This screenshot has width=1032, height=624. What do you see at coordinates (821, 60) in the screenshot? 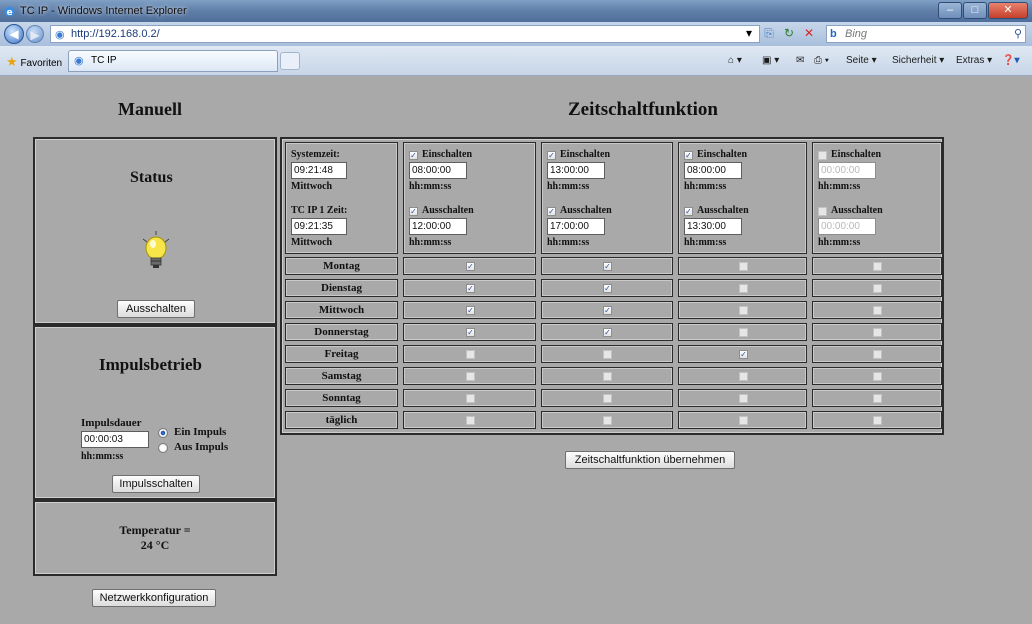
I see `print-icon: ⎙ ▾` at bounding box center [821, 60].